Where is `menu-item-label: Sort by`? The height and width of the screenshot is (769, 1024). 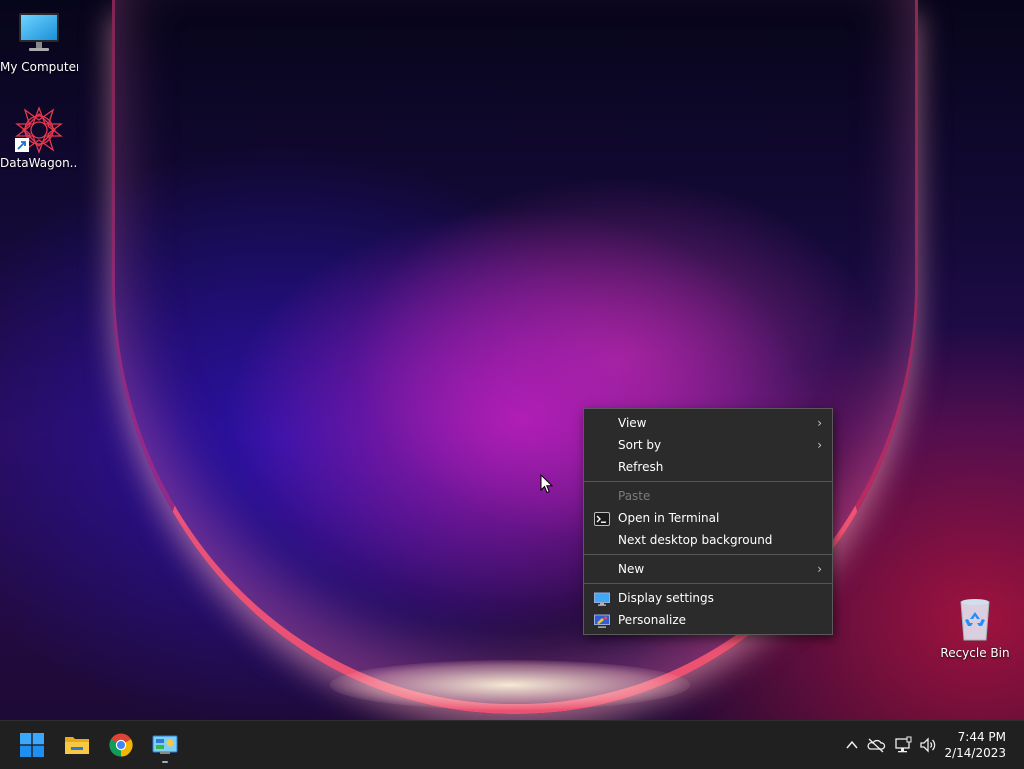 menu-item-label: Sort by is located at coordinates (640, 445).